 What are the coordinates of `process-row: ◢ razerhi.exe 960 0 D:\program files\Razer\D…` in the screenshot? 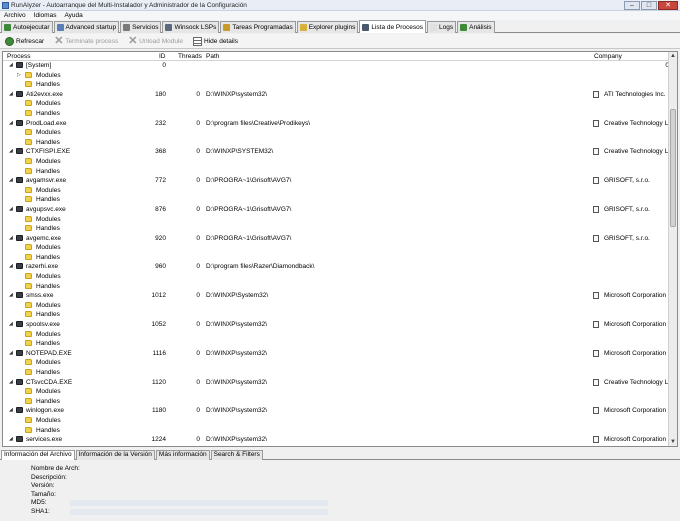 It's located at (336, 267).